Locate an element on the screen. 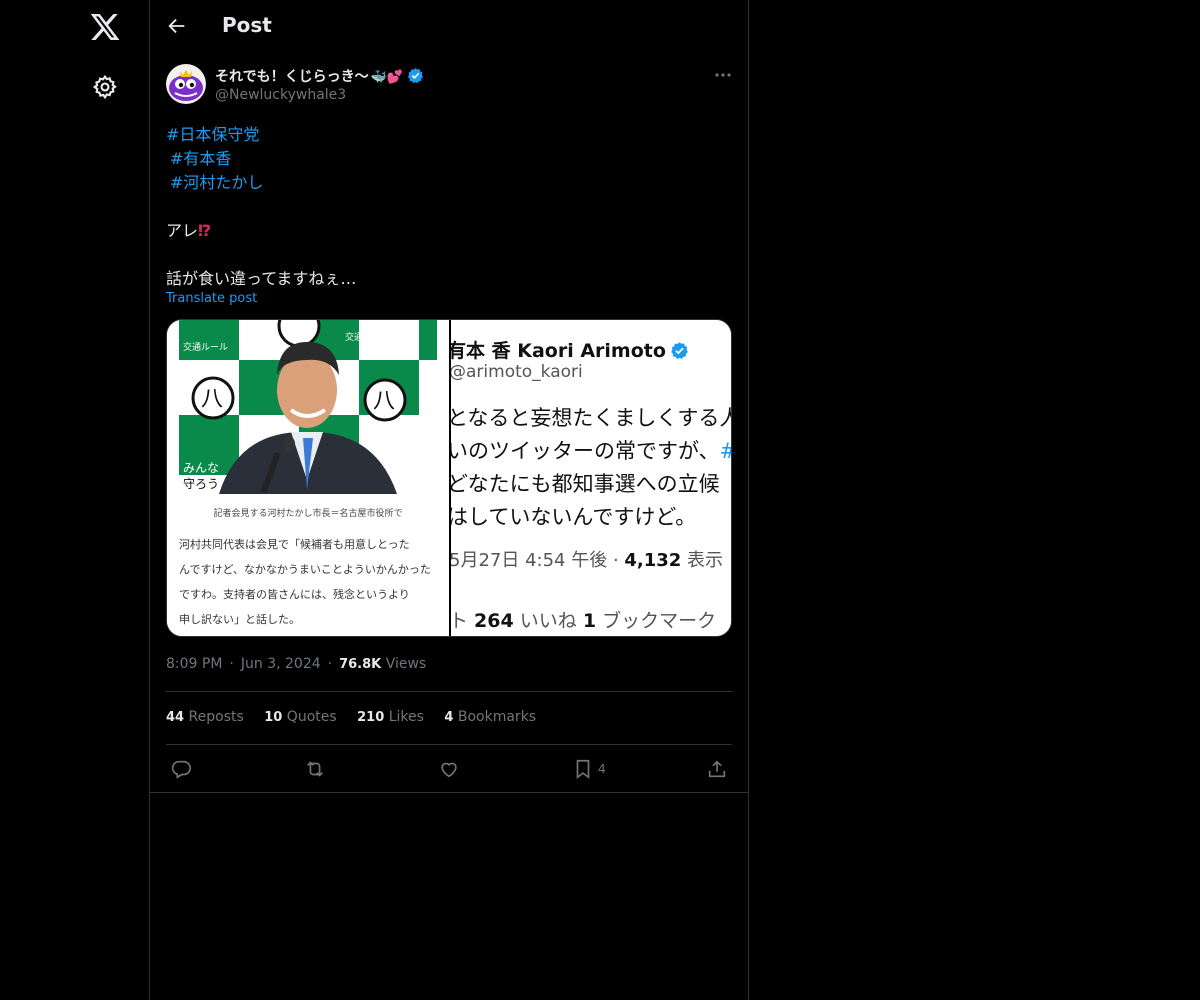 Image resolution: width=1200 pixels, height=1000 pixels. quoted-line: いのツイッターの常ですが、#日 is located at coordinates (591, 451).